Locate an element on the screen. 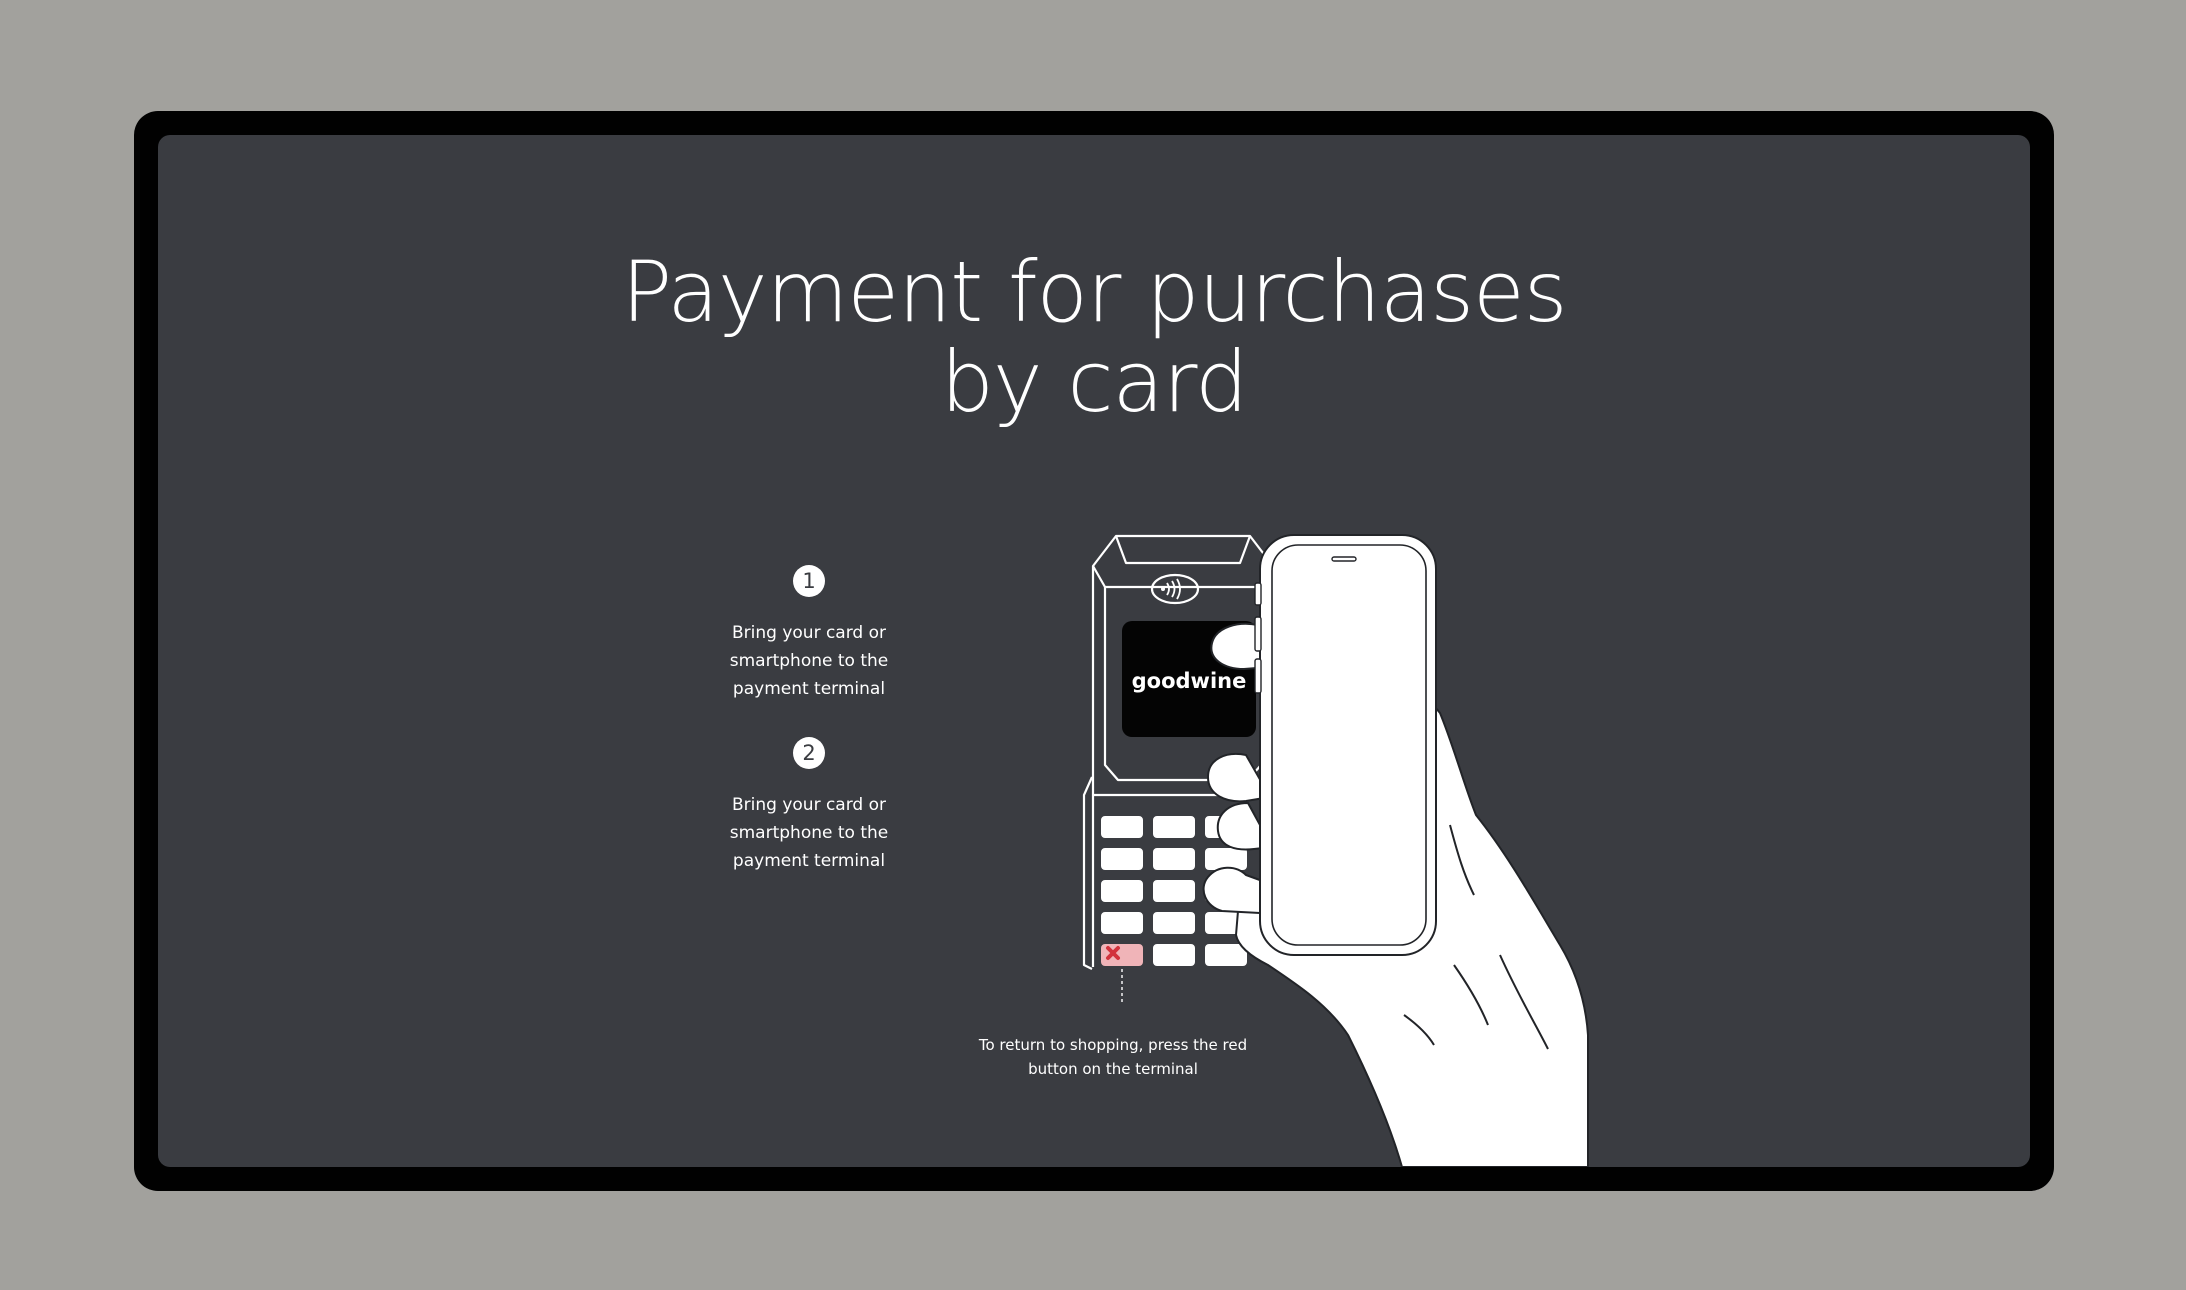 The height and width of the screenshot is (1290, 2186). cancel-key is located at coordinates (1122, 955).